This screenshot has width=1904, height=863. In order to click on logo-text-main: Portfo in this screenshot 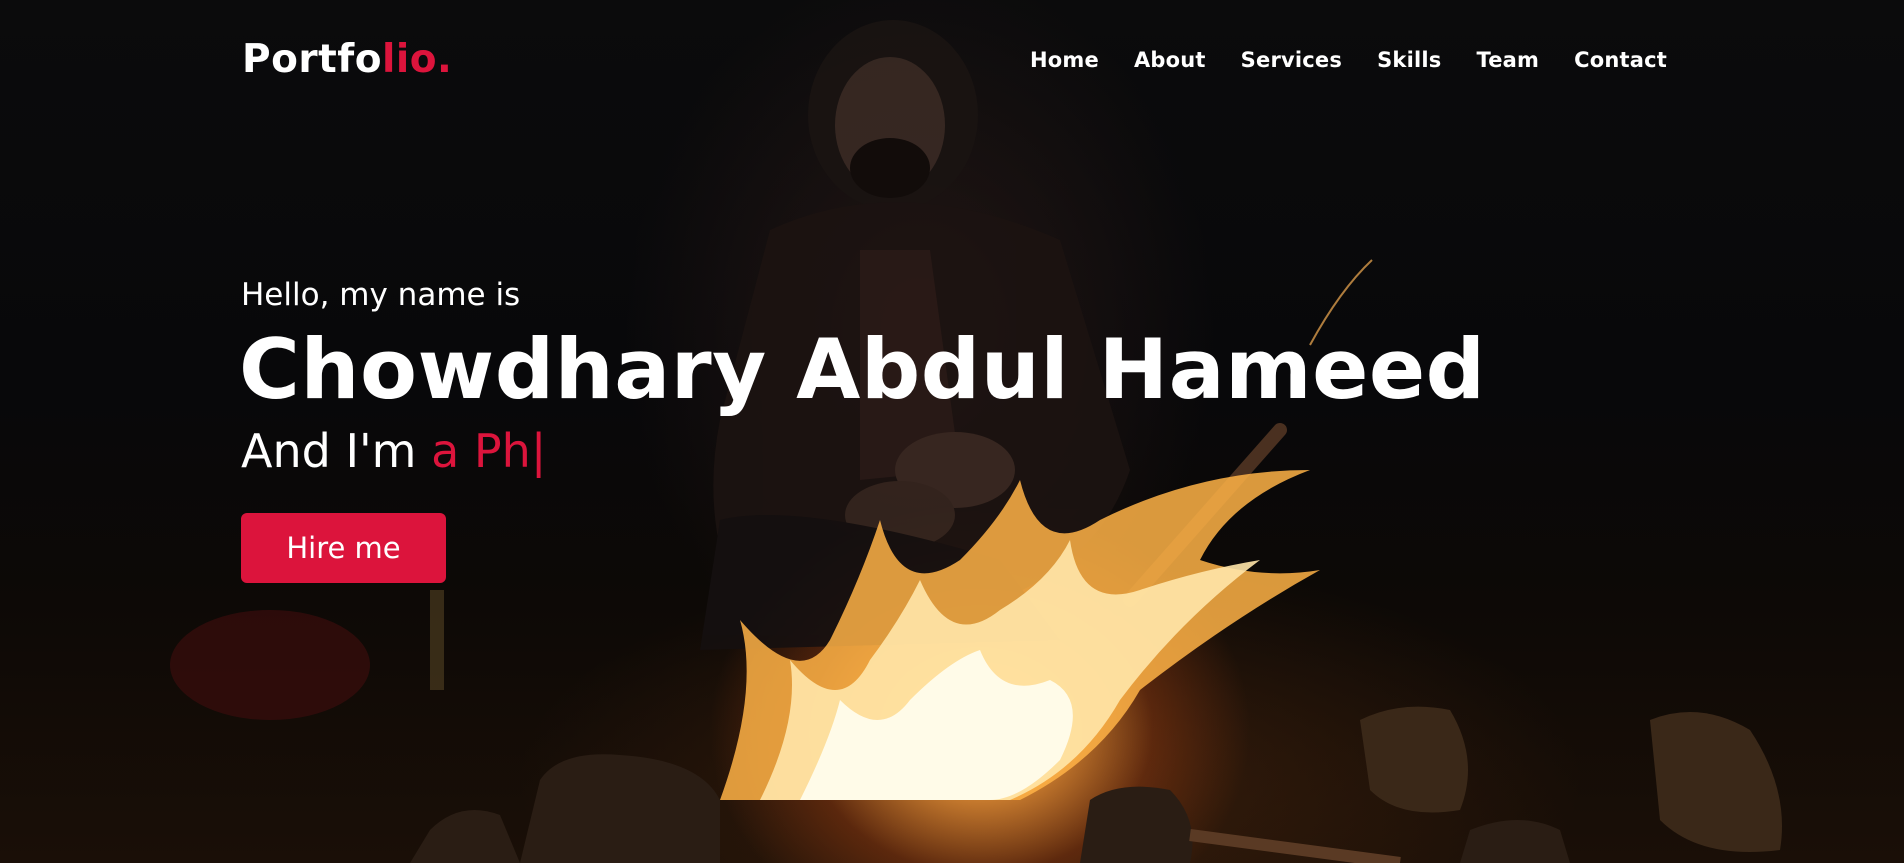, I will do `click(312, 59)`.